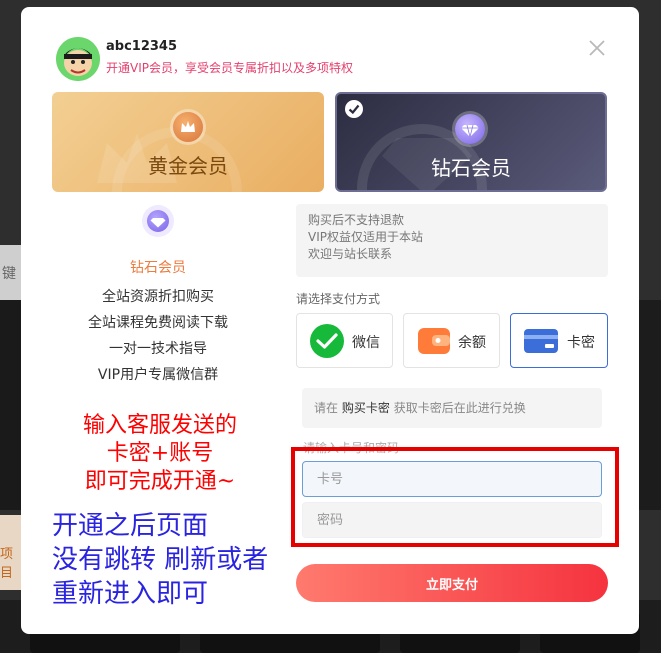 This screenshot has width=661, height=653. Describe the element at coordinates (142, 46) in the screenshot. I see `username: abc12345` at that location.